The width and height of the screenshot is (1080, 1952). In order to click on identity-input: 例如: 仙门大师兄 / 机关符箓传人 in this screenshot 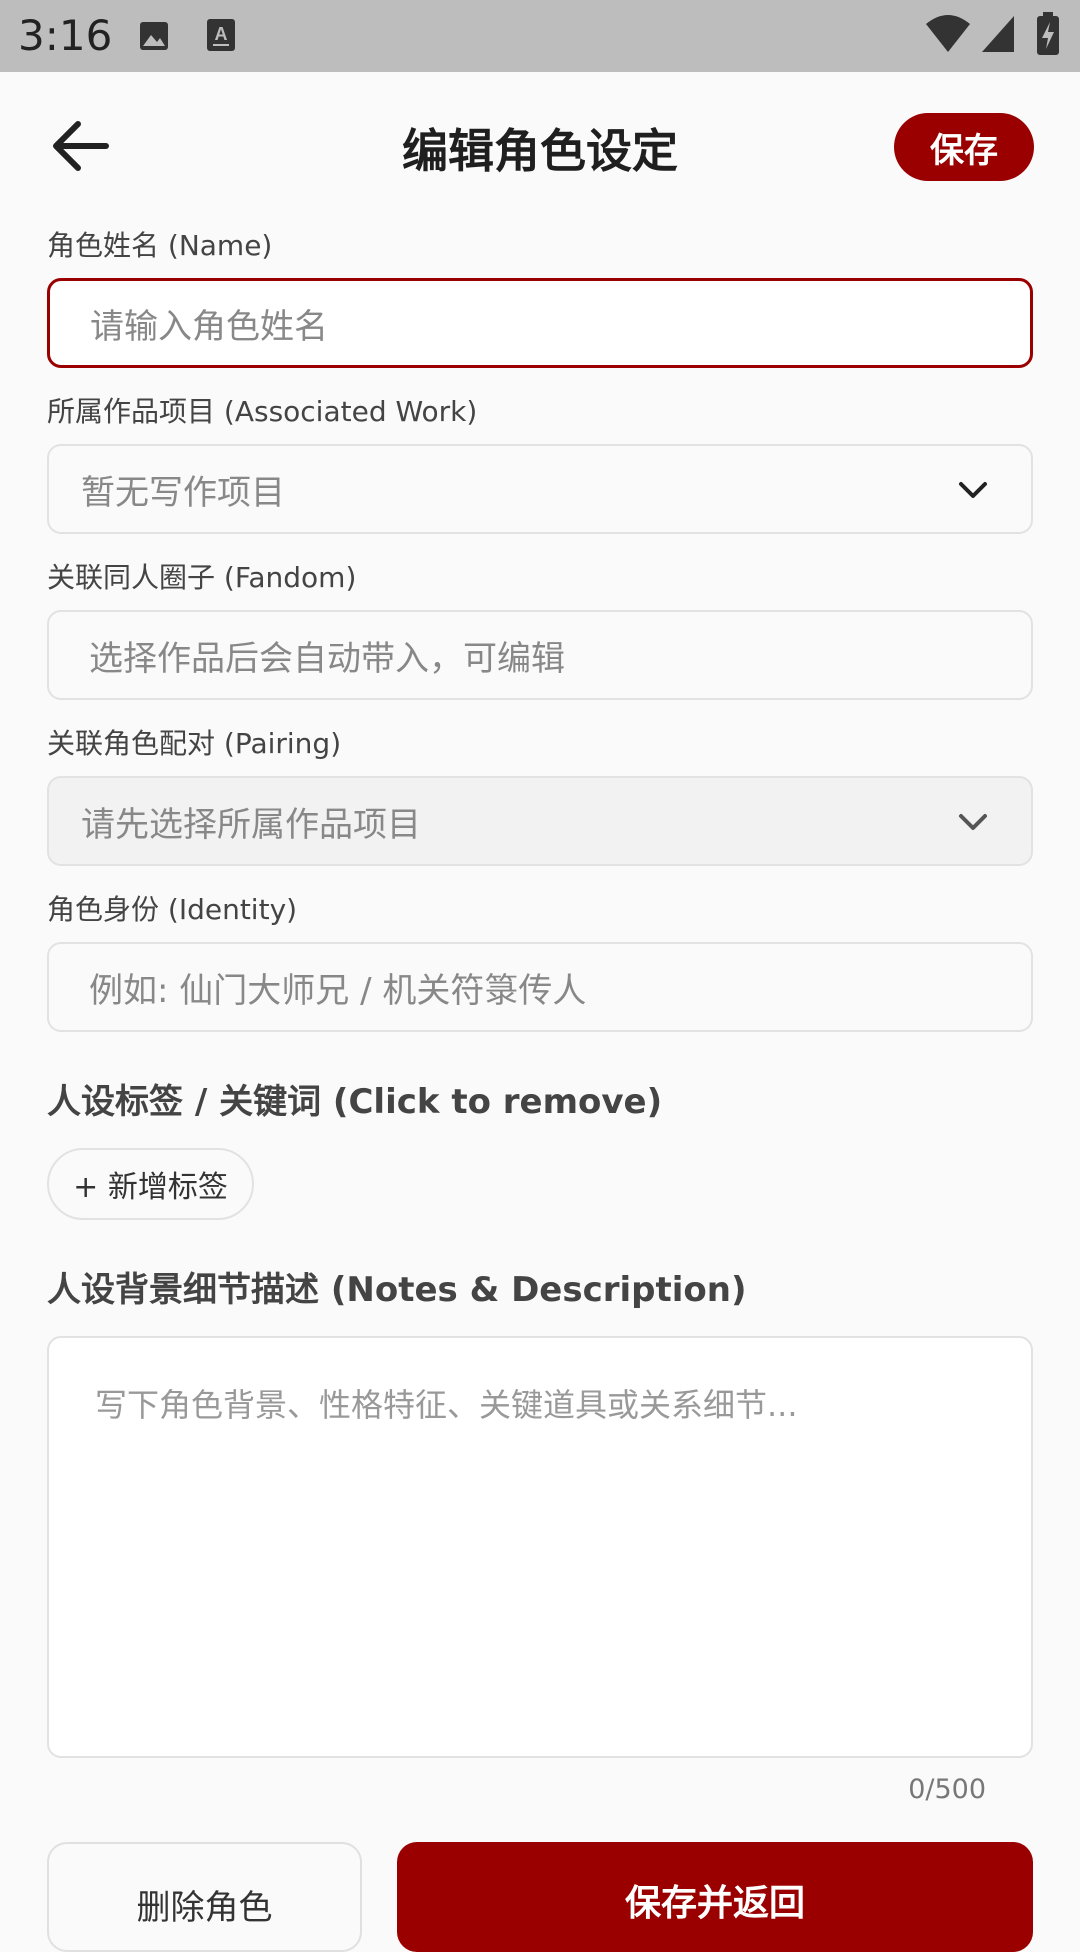, I will do `click(540, 987)`.